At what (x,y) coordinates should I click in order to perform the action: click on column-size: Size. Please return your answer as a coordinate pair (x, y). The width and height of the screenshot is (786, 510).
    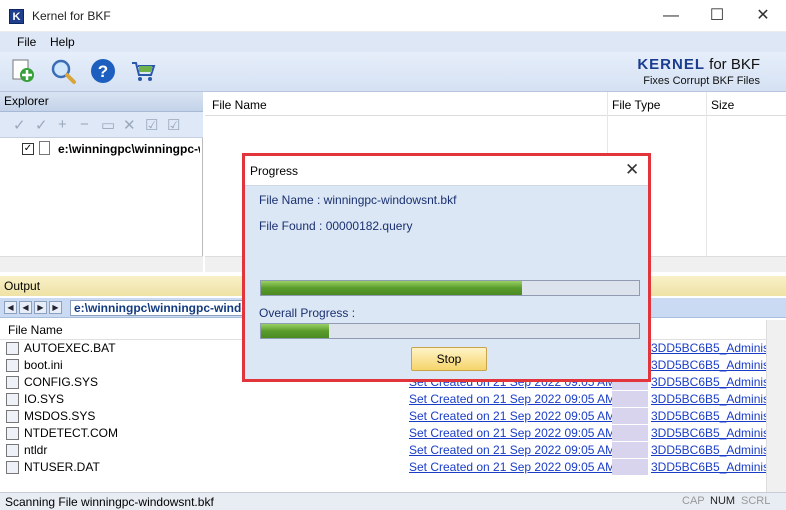
    Looking at the image, I should click on (722, 105).